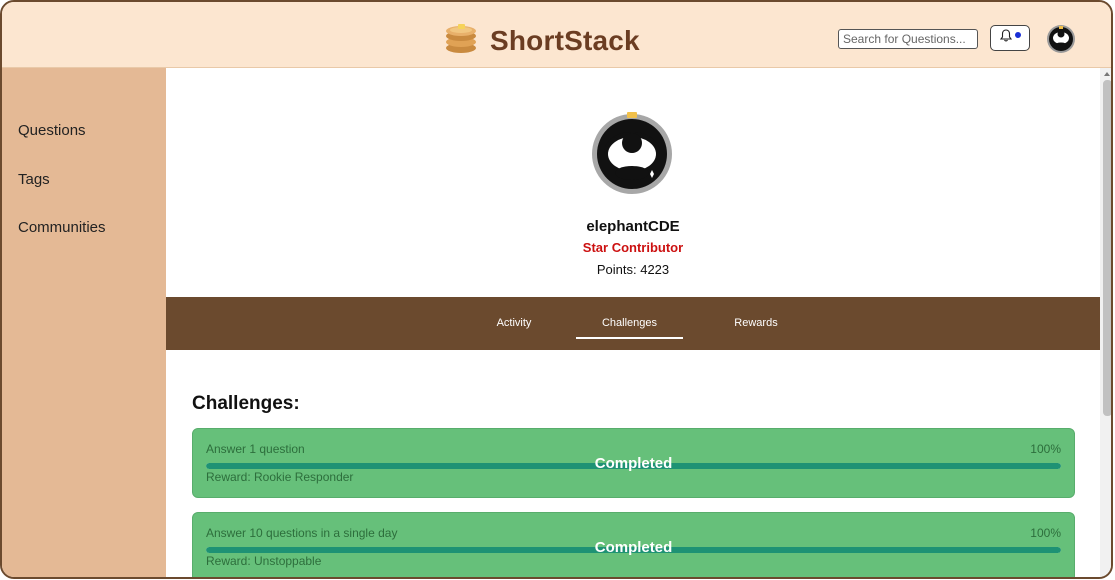  I want to click on sidebar-item-questions: Questions, so click(52, 130).